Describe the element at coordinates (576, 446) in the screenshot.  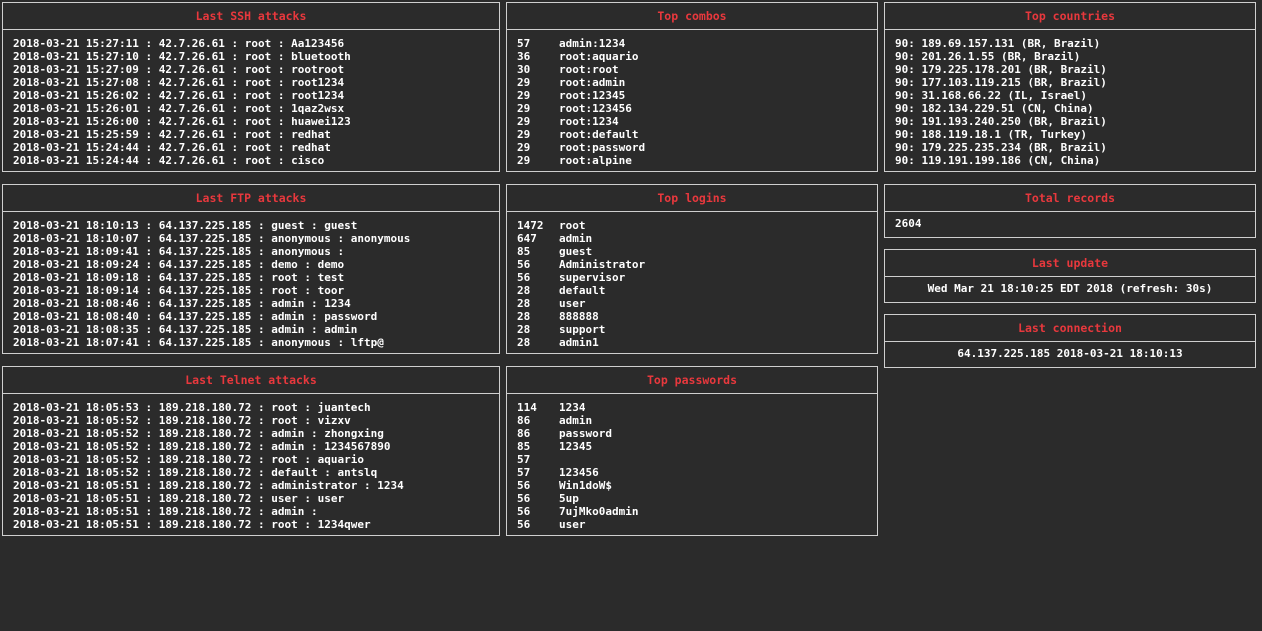
I see `value: 12345` at that location.